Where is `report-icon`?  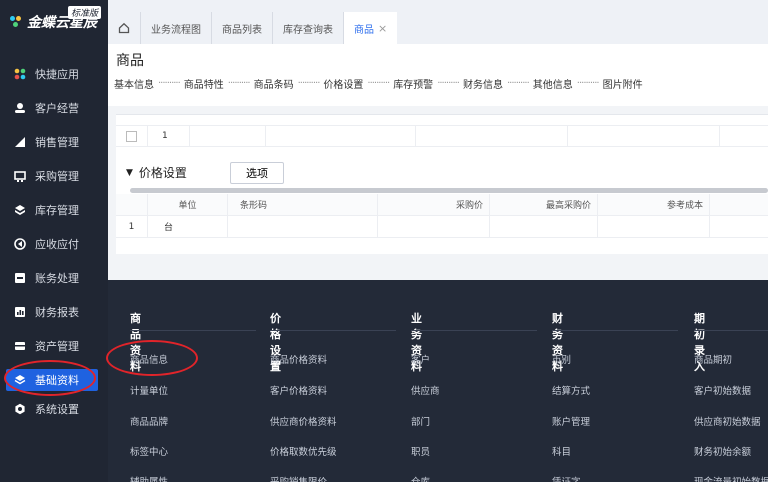 report-icon is located at coordinates (20, 312).